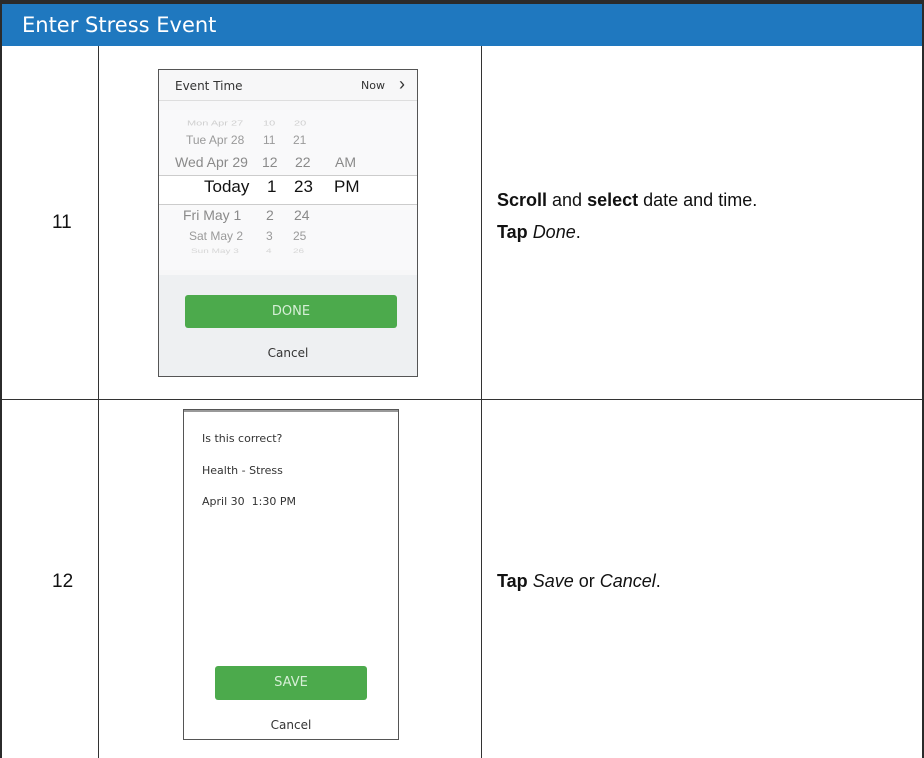  What do you see at coordinates (269, 123) in the screenshot?
I see `picker-hour: 10` at bounding box center [269, 123].